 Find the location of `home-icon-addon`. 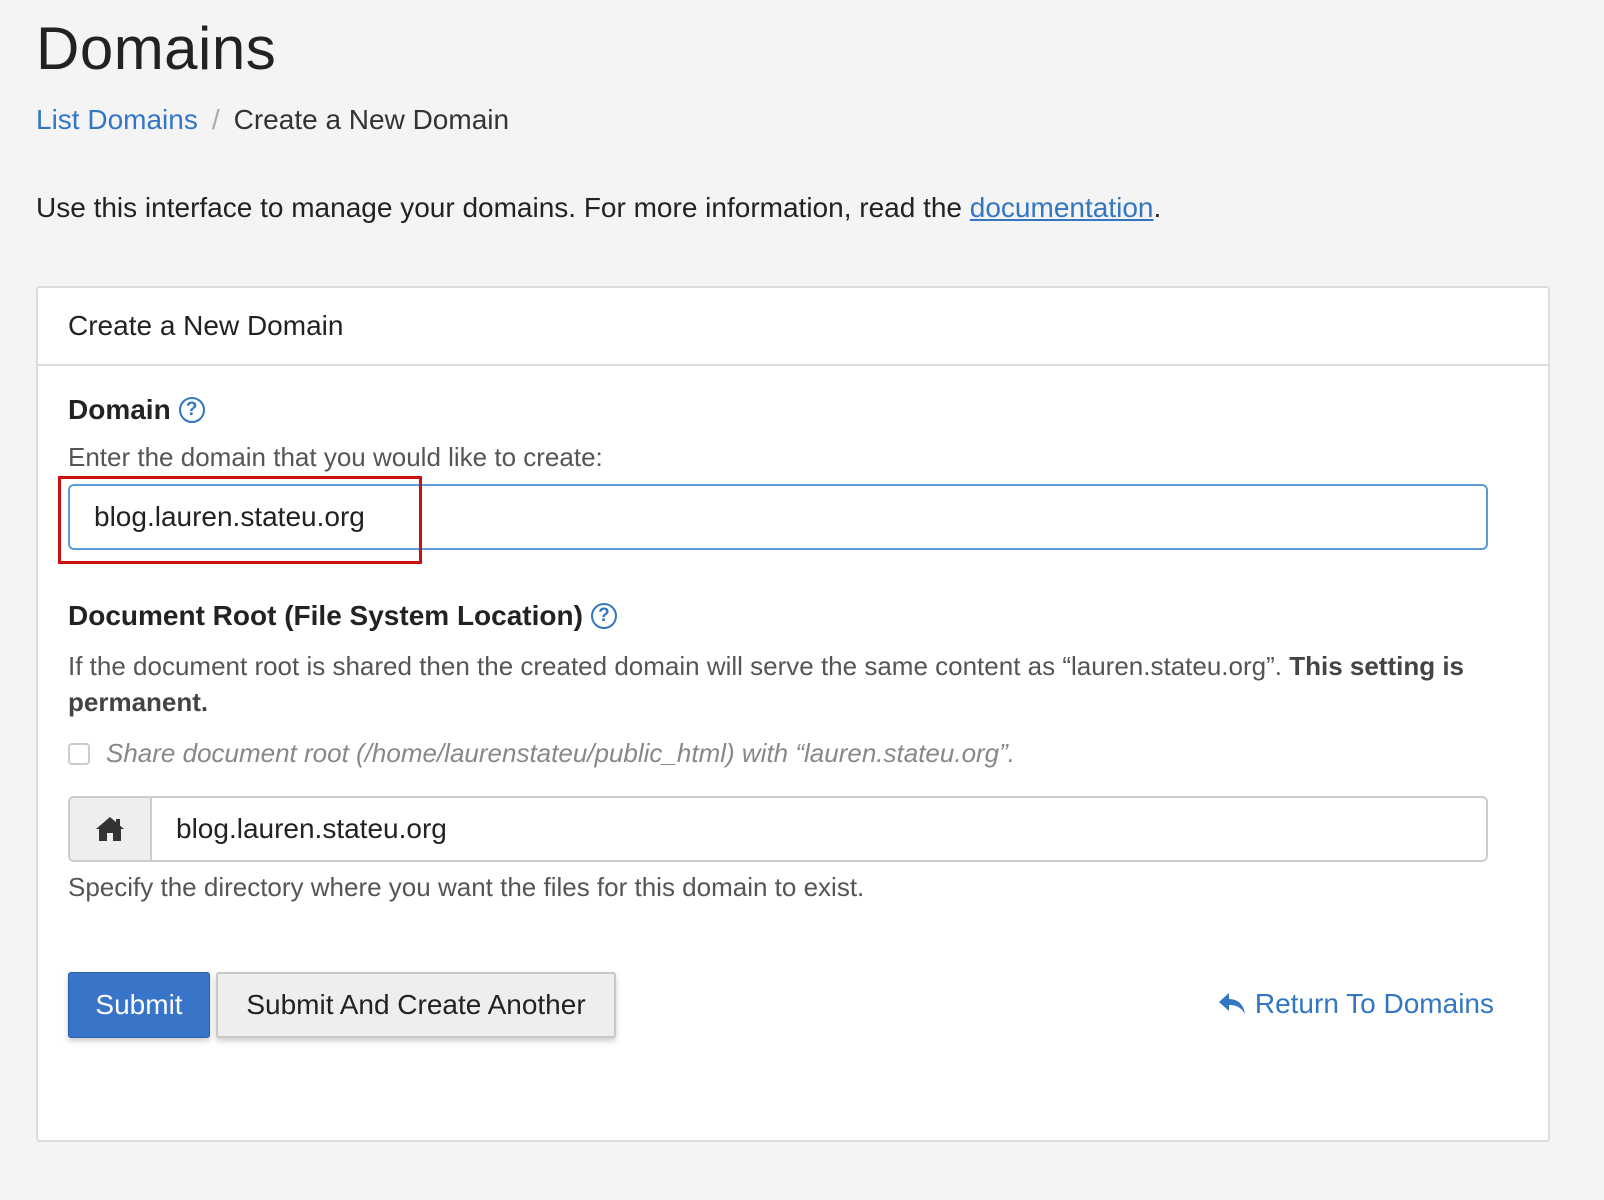

home-icon-addon is located at coordinates (111, 829).